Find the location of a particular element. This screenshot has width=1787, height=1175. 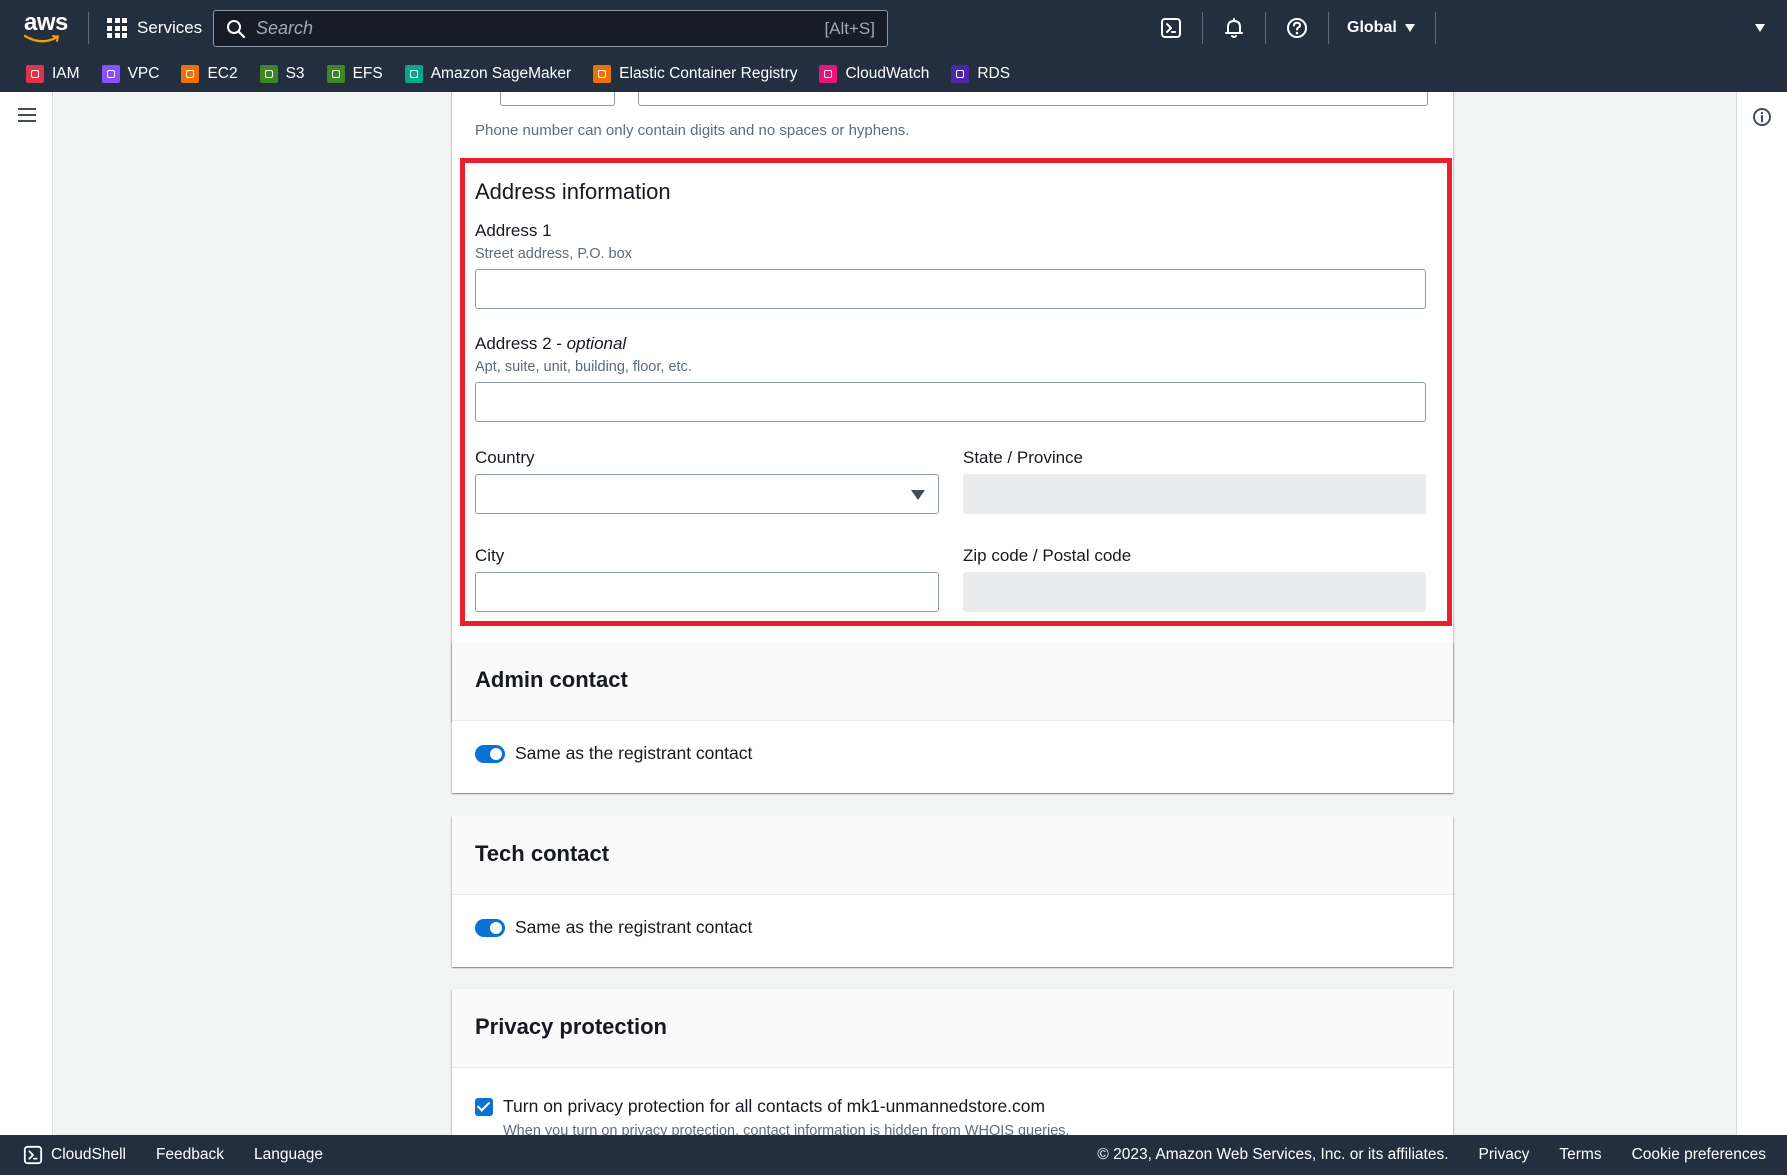

favorite-label: CloudWatch is located at coordinates (887, 73).